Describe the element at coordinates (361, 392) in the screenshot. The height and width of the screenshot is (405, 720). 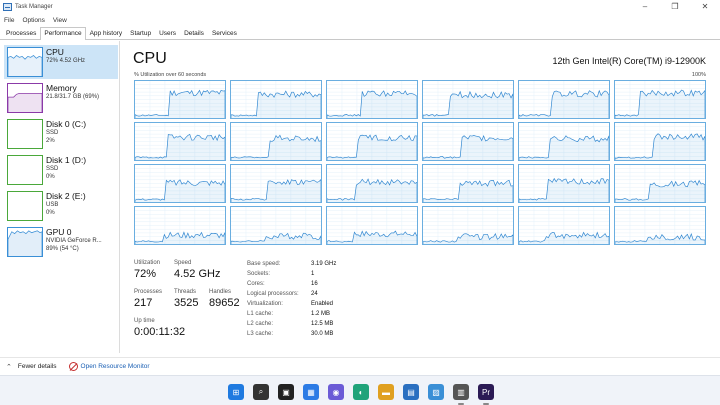
I see `edge-icon: ◐` at that location.